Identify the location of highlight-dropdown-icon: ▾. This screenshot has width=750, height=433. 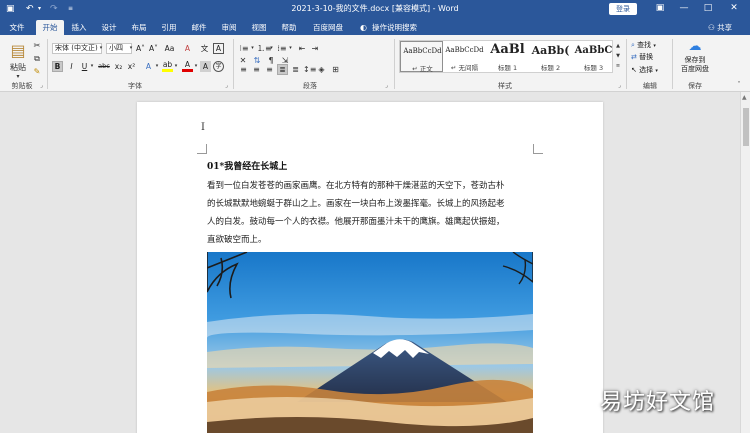
(176, 66).